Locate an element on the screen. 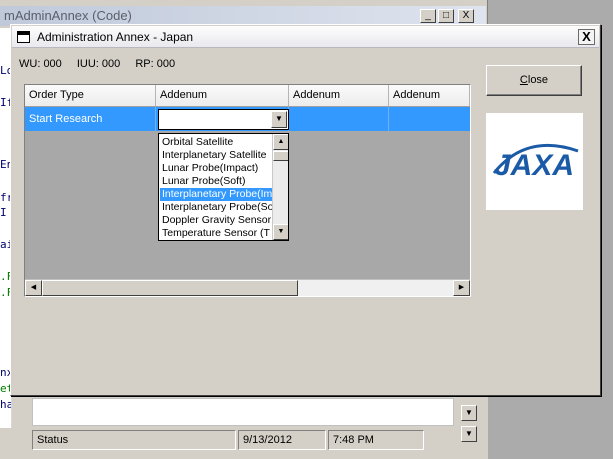 The height and width of the screenshot is (459, 613). dropdown-scrollbar: ▲ ▼ is located at coordinates (280, 187).